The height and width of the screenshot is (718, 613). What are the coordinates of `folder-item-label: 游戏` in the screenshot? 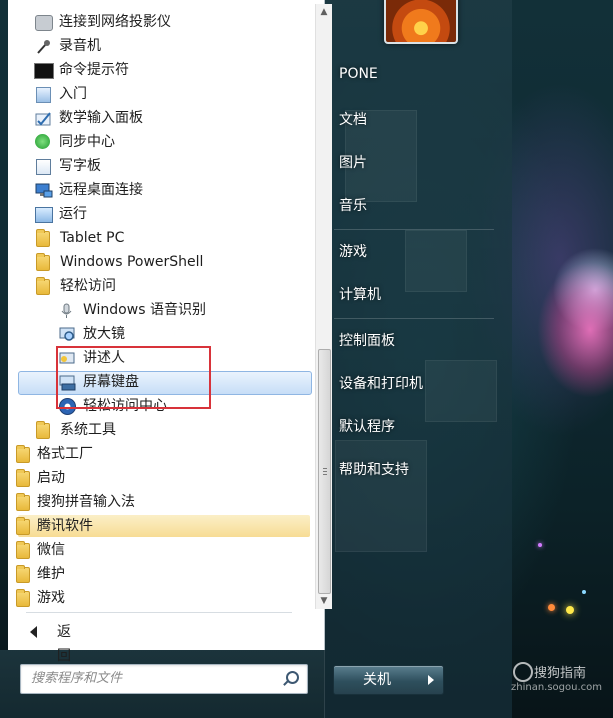 It's located at (51, 598).